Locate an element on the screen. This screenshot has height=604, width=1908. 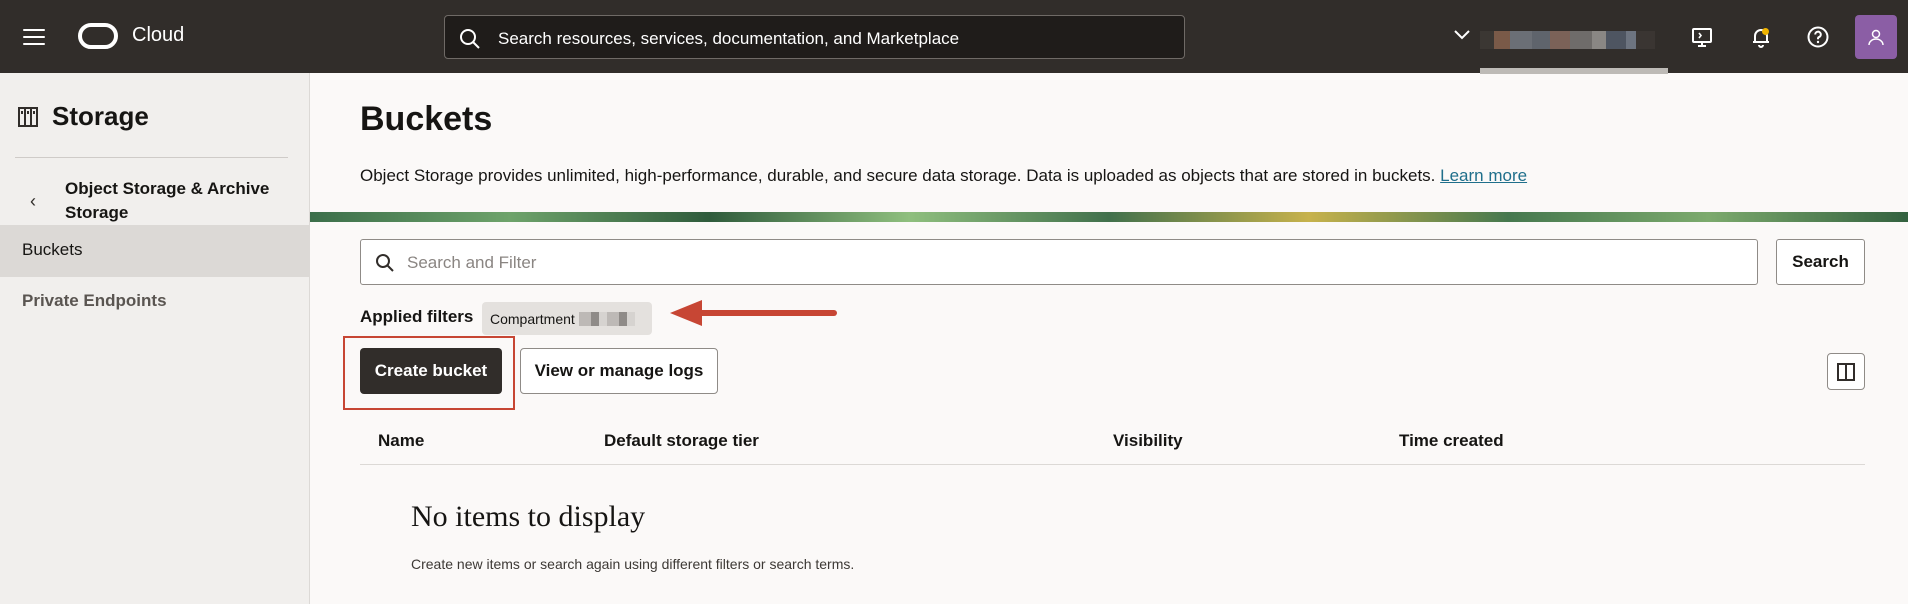
redacted-compartment-value is located at coordinates (606, 319).